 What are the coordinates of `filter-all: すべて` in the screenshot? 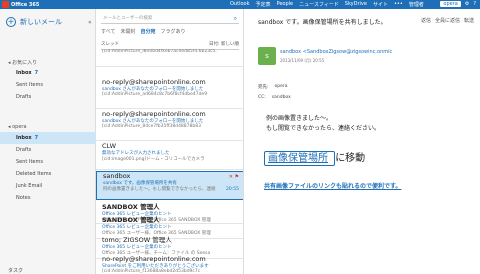 It's located at (108, 31).